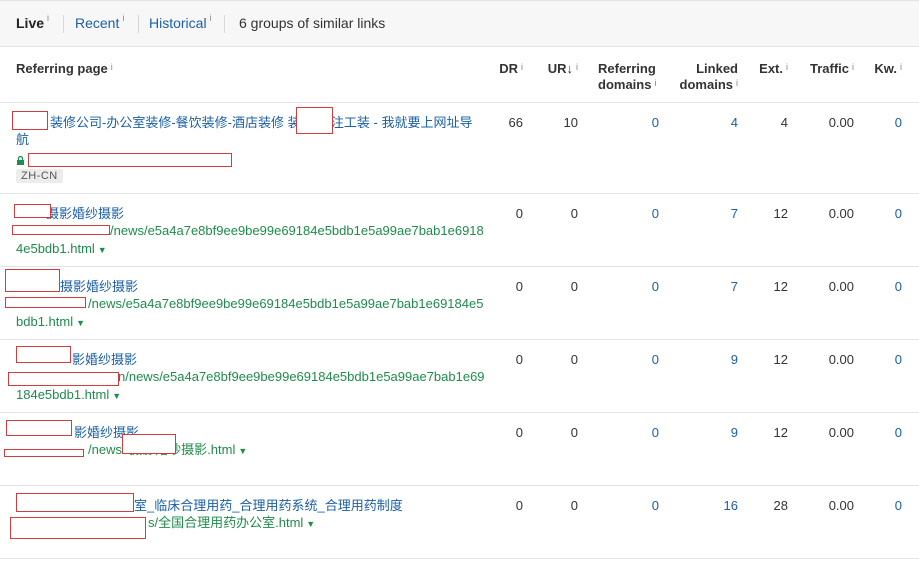  What do you see at coordinates (32, 22) in the screenshot?
I see `tab-live: Live i` at bounding box center [32, 22].